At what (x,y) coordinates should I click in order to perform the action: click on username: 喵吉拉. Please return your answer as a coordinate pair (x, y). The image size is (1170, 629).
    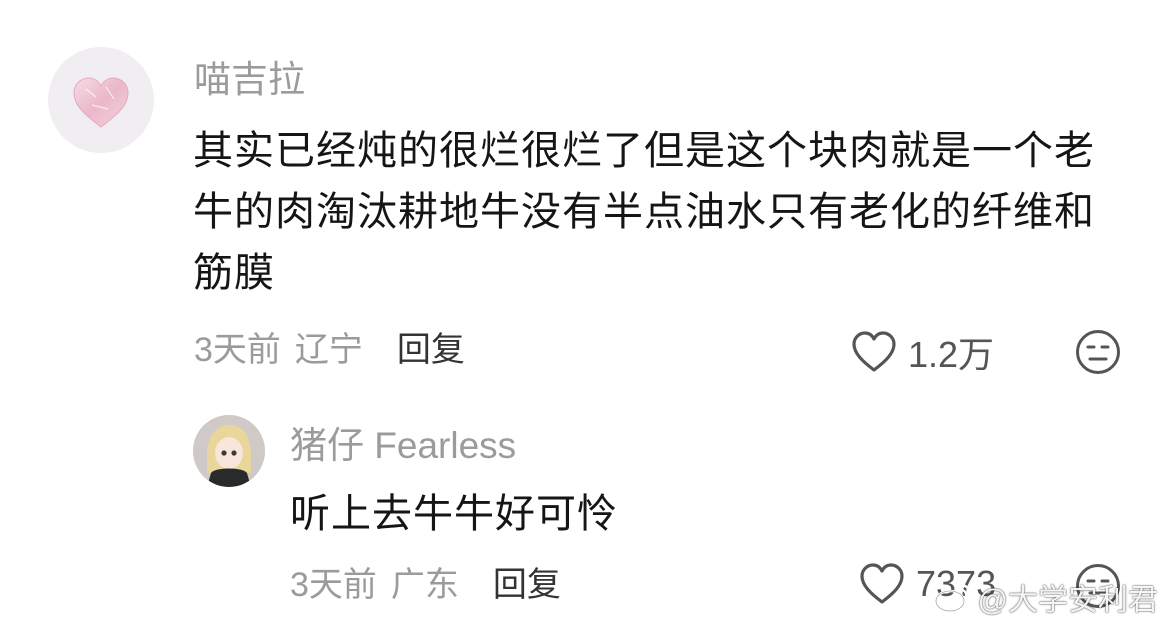
    Looking at the image, I should click on (249, 80).